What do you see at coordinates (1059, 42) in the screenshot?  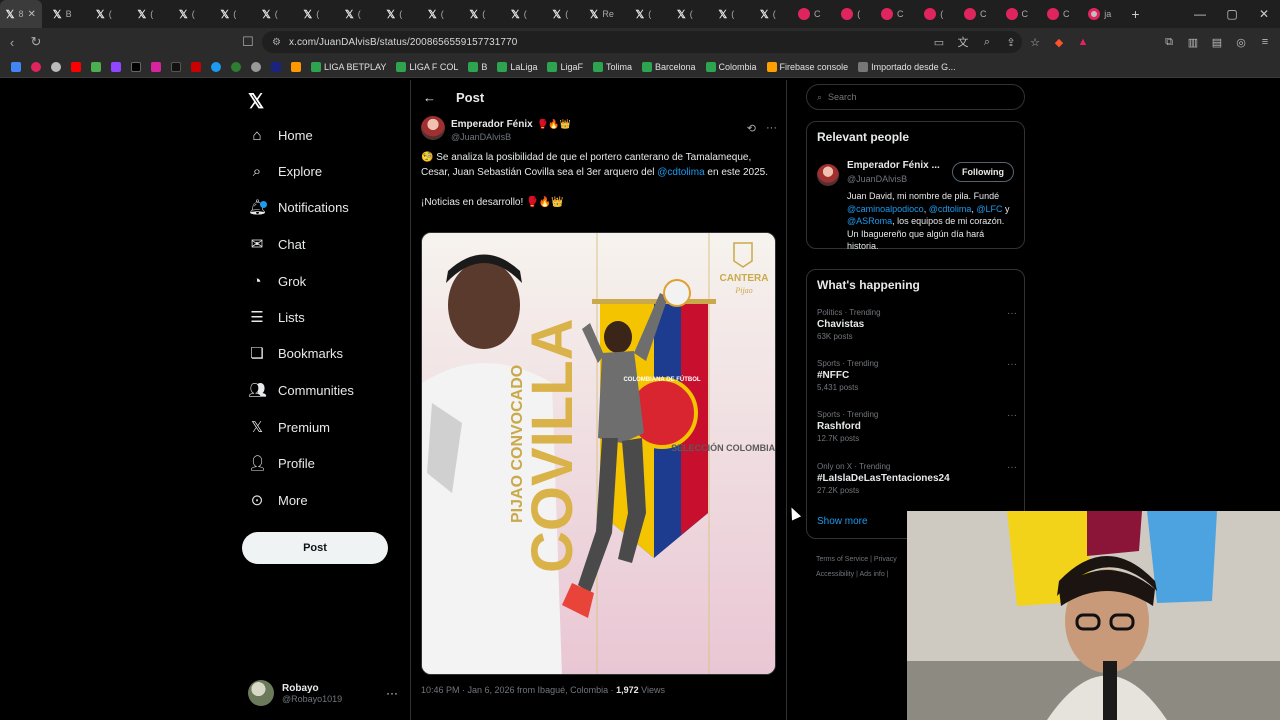 I see `brave-shield-icon: ◆` at bounding box center [1059, 42].